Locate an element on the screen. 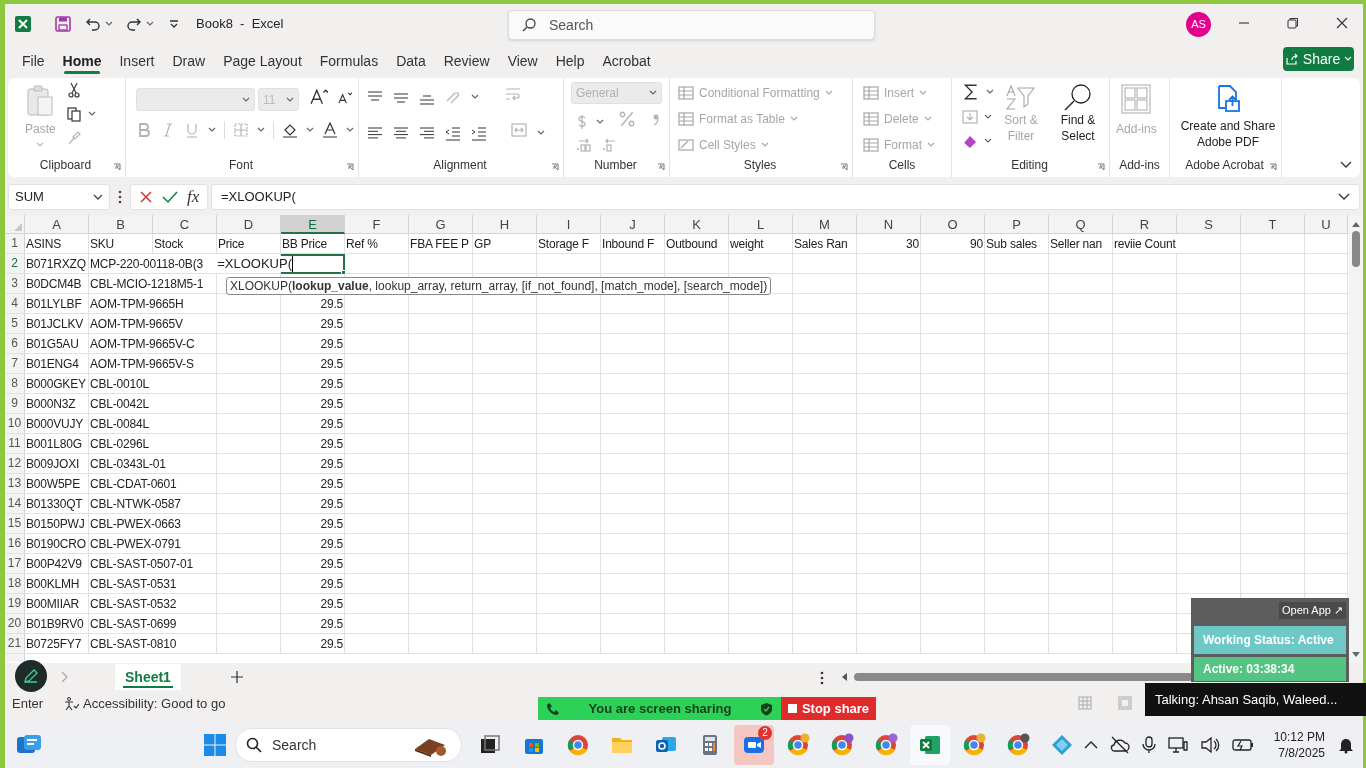 This screenshot has width=1366, height=768. column-header: A is located at coordinates (57, 224).